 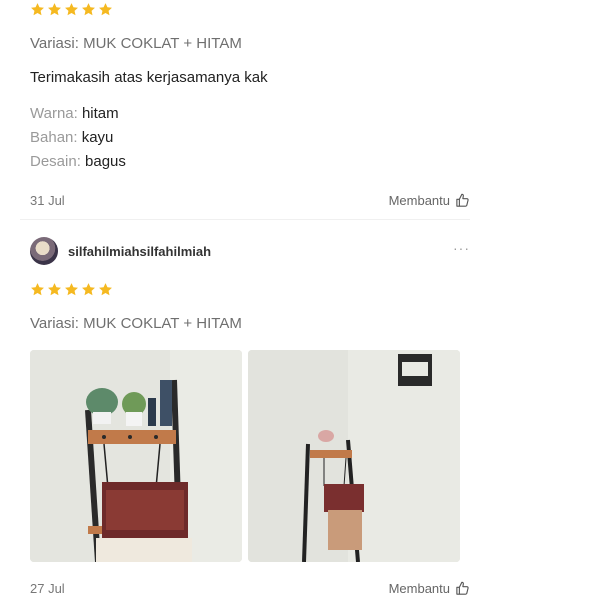 I want to click on review-comment: Terimakasih atas kerjasamanya kak, so click(x=149, y=77).